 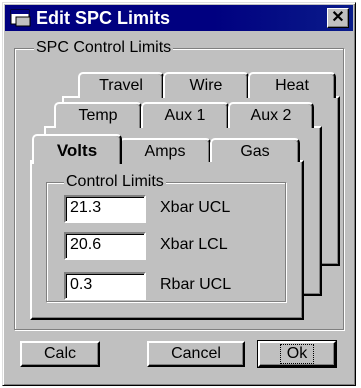 What do you see at coordinates (255, 150) in the screenshot?
I see `tab-gas: Gas` at bounding box center [255, 150].